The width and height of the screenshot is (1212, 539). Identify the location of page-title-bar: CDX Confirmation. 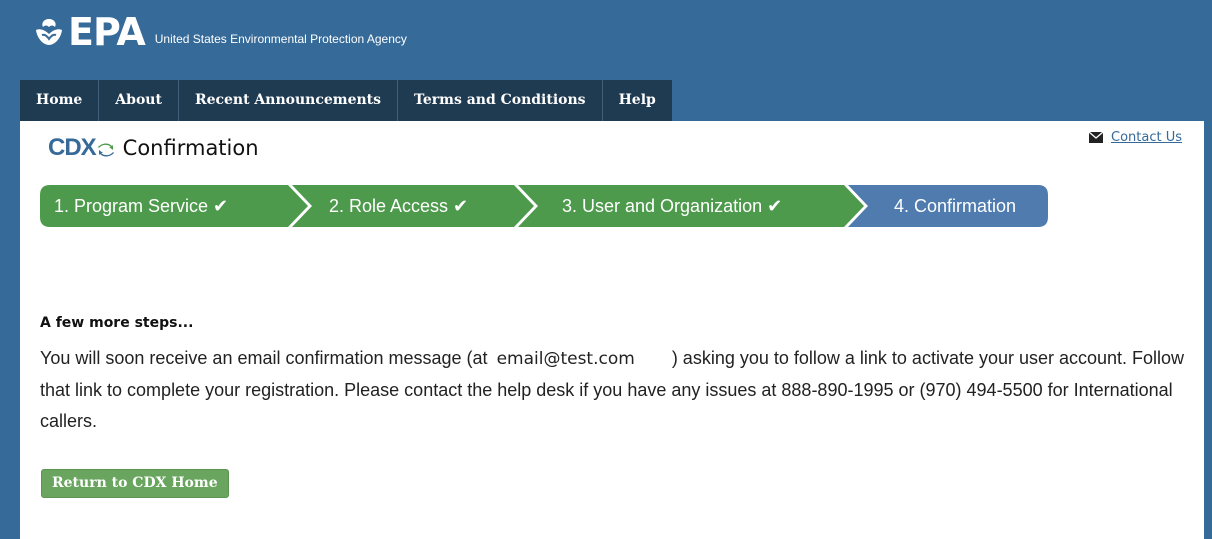
(153, 148).